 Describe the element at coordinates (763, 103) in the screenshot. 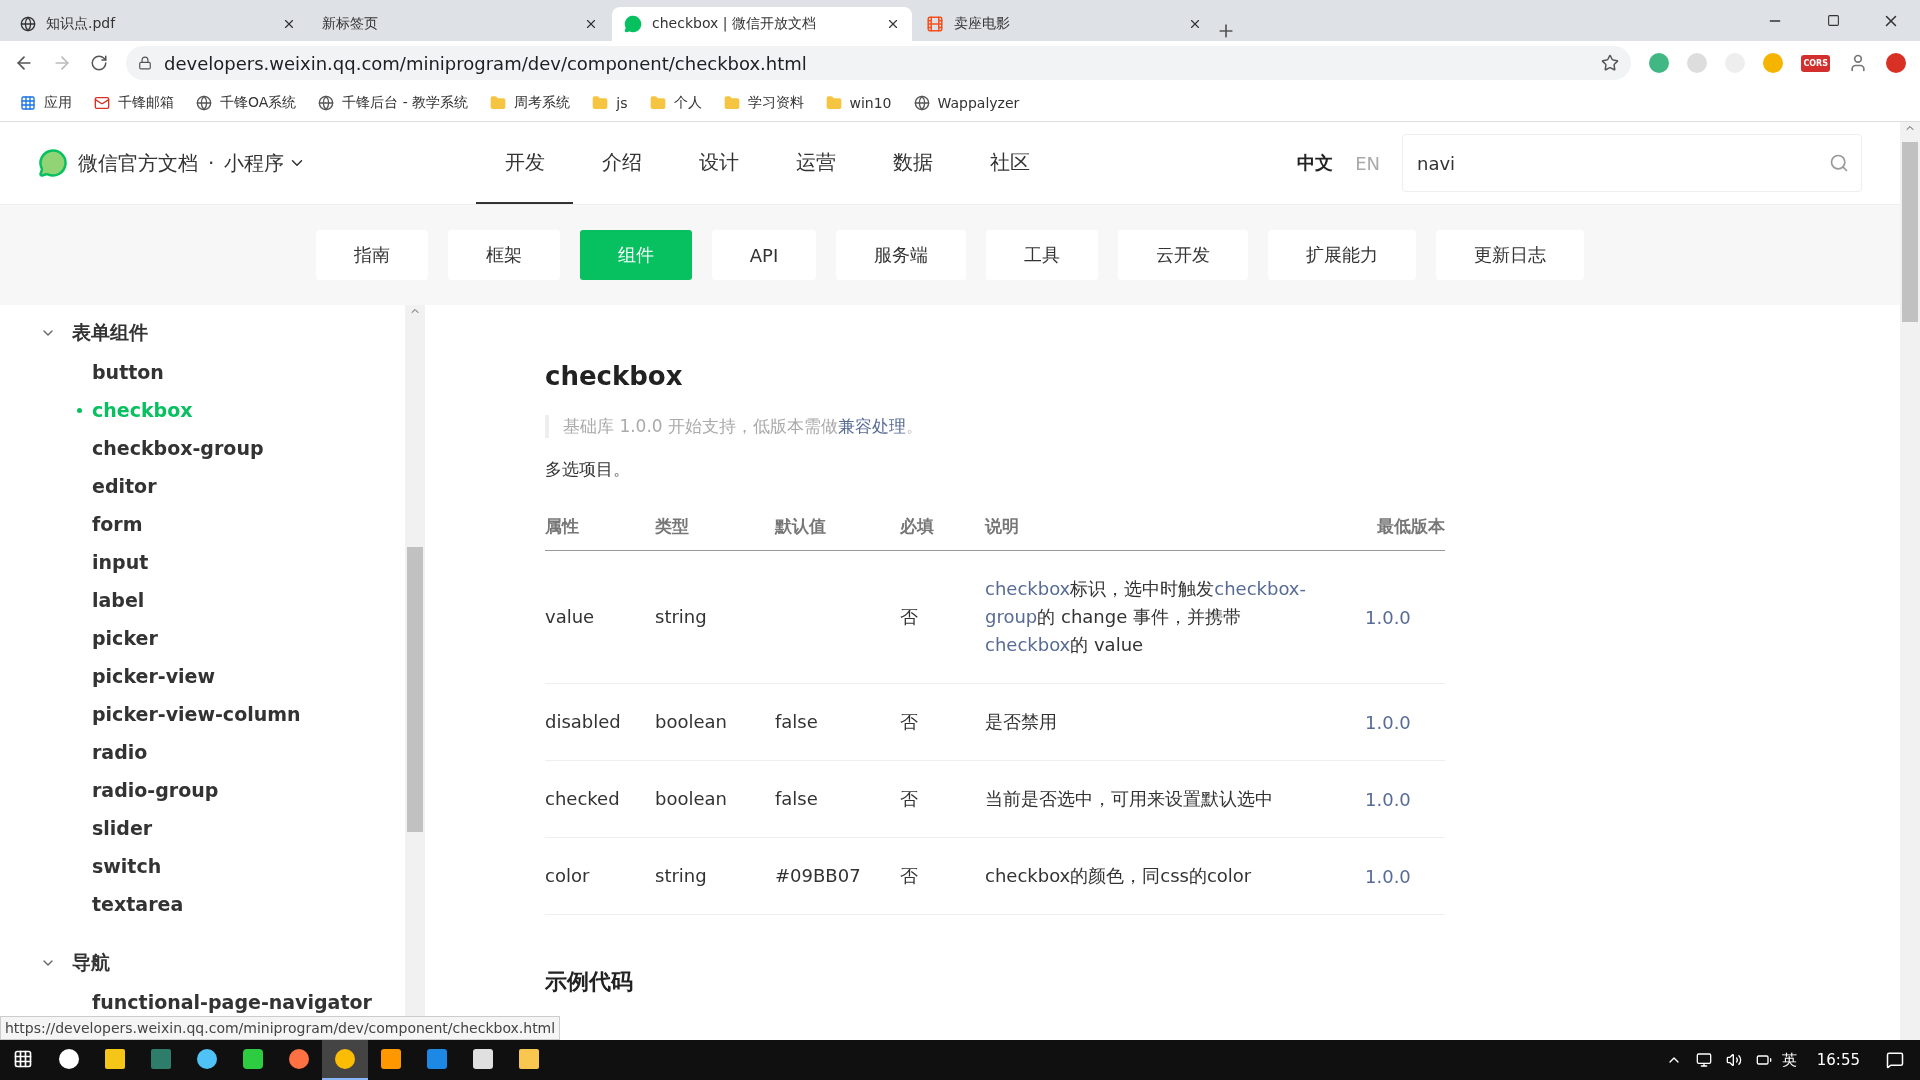

I see `bookmark: 学习资料` at that location.